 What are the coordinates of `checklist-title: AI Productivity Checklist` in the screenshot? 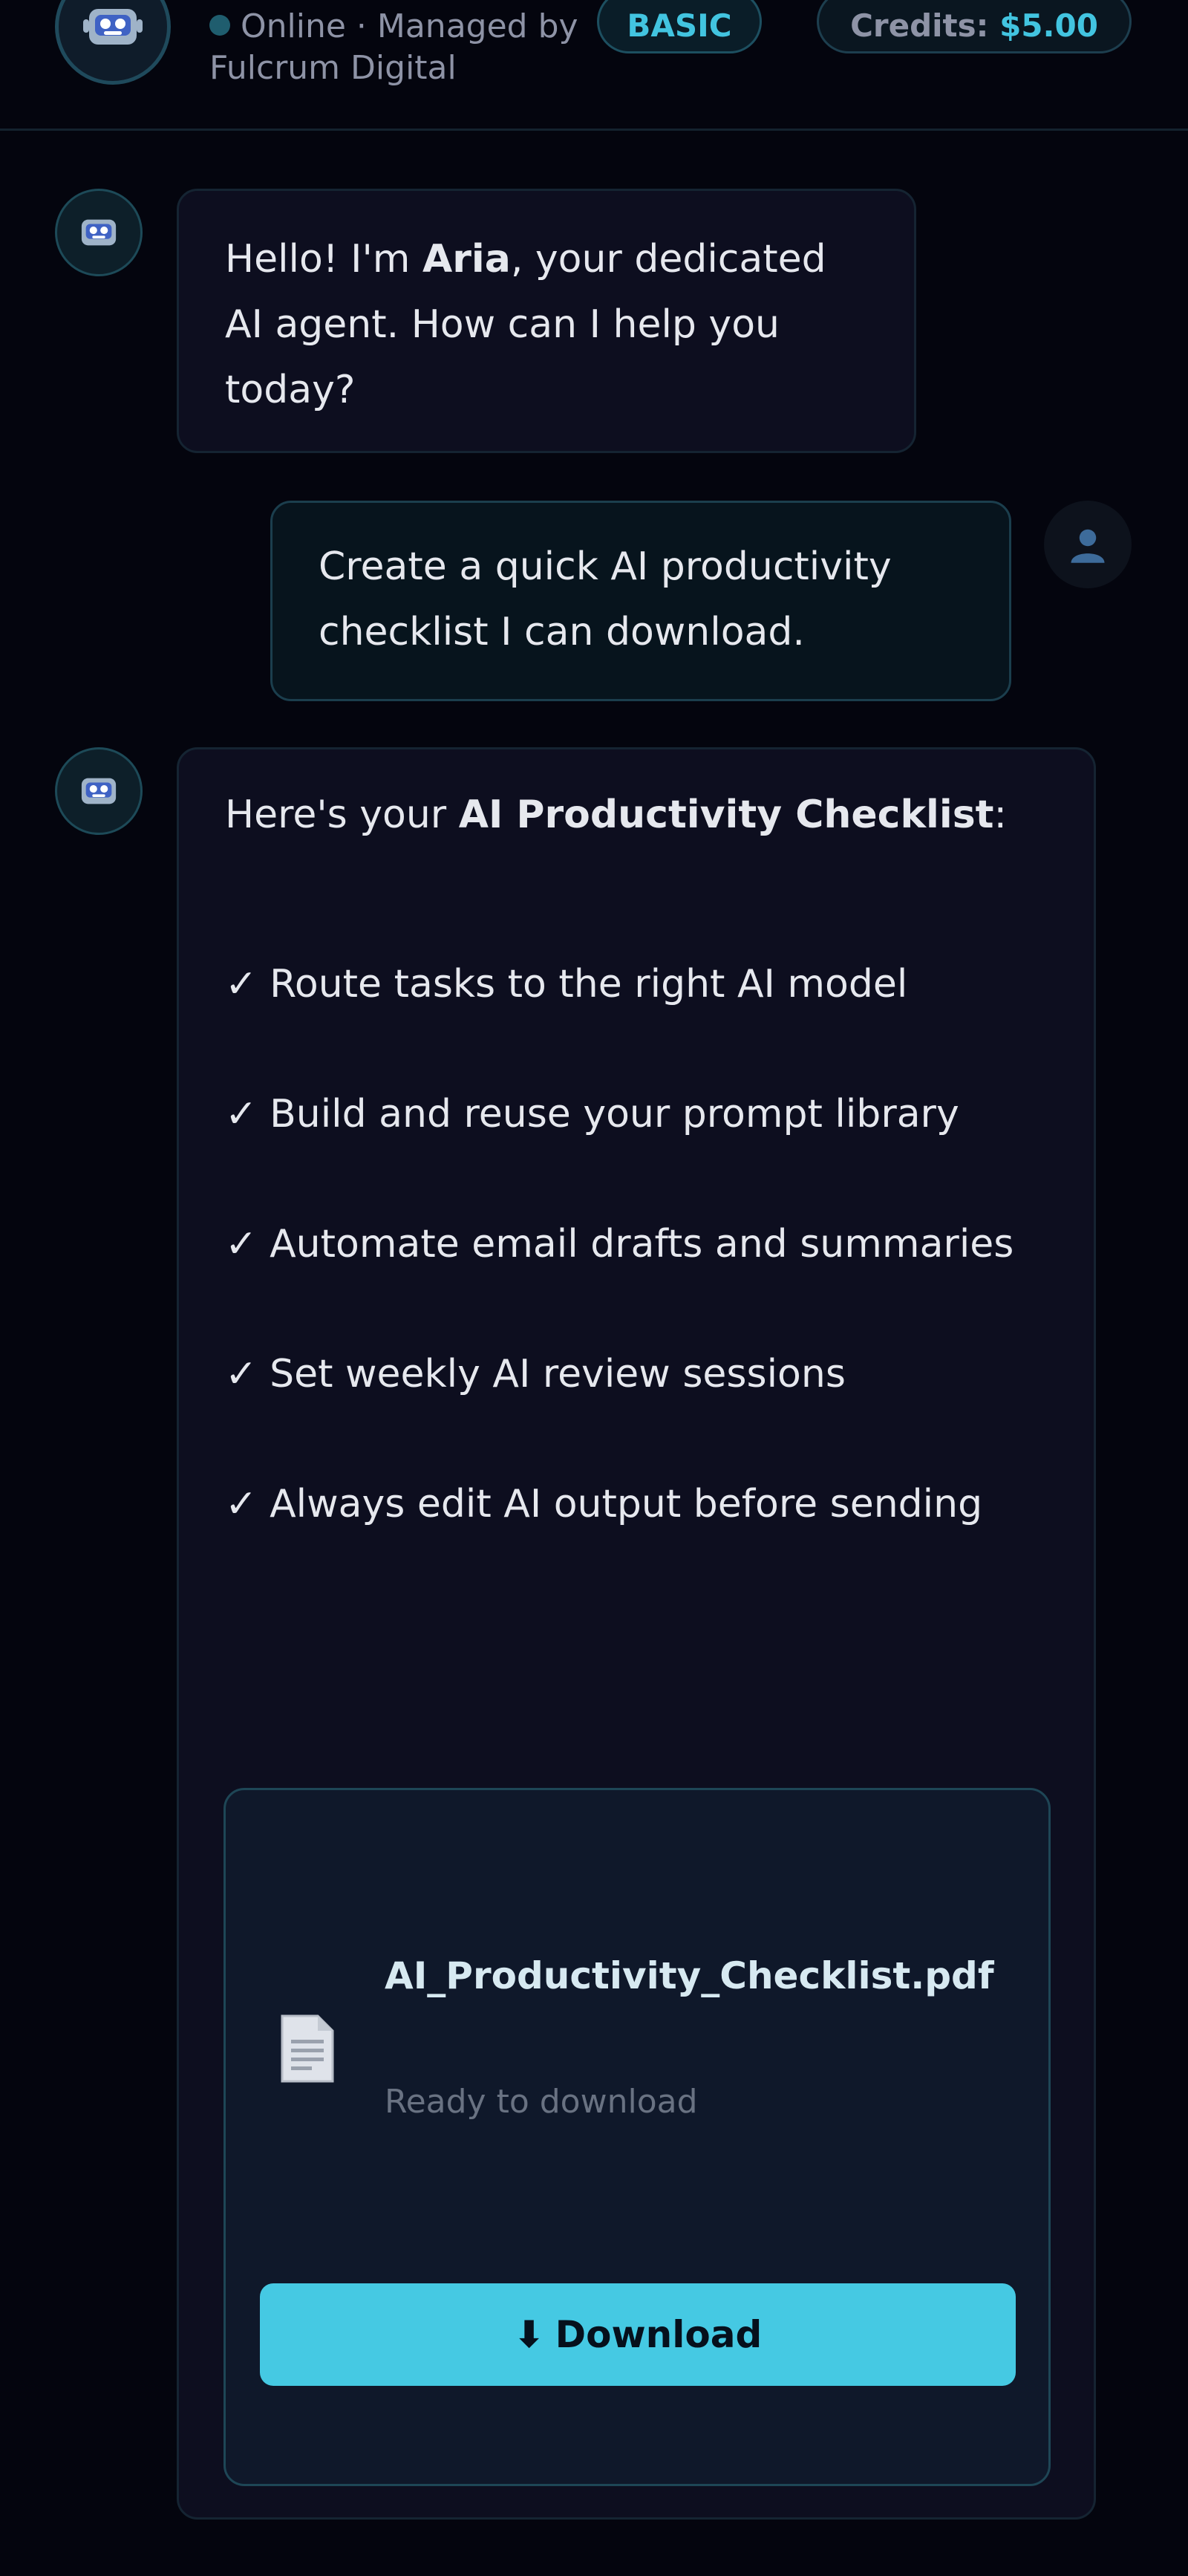 It's located at (726, 815).